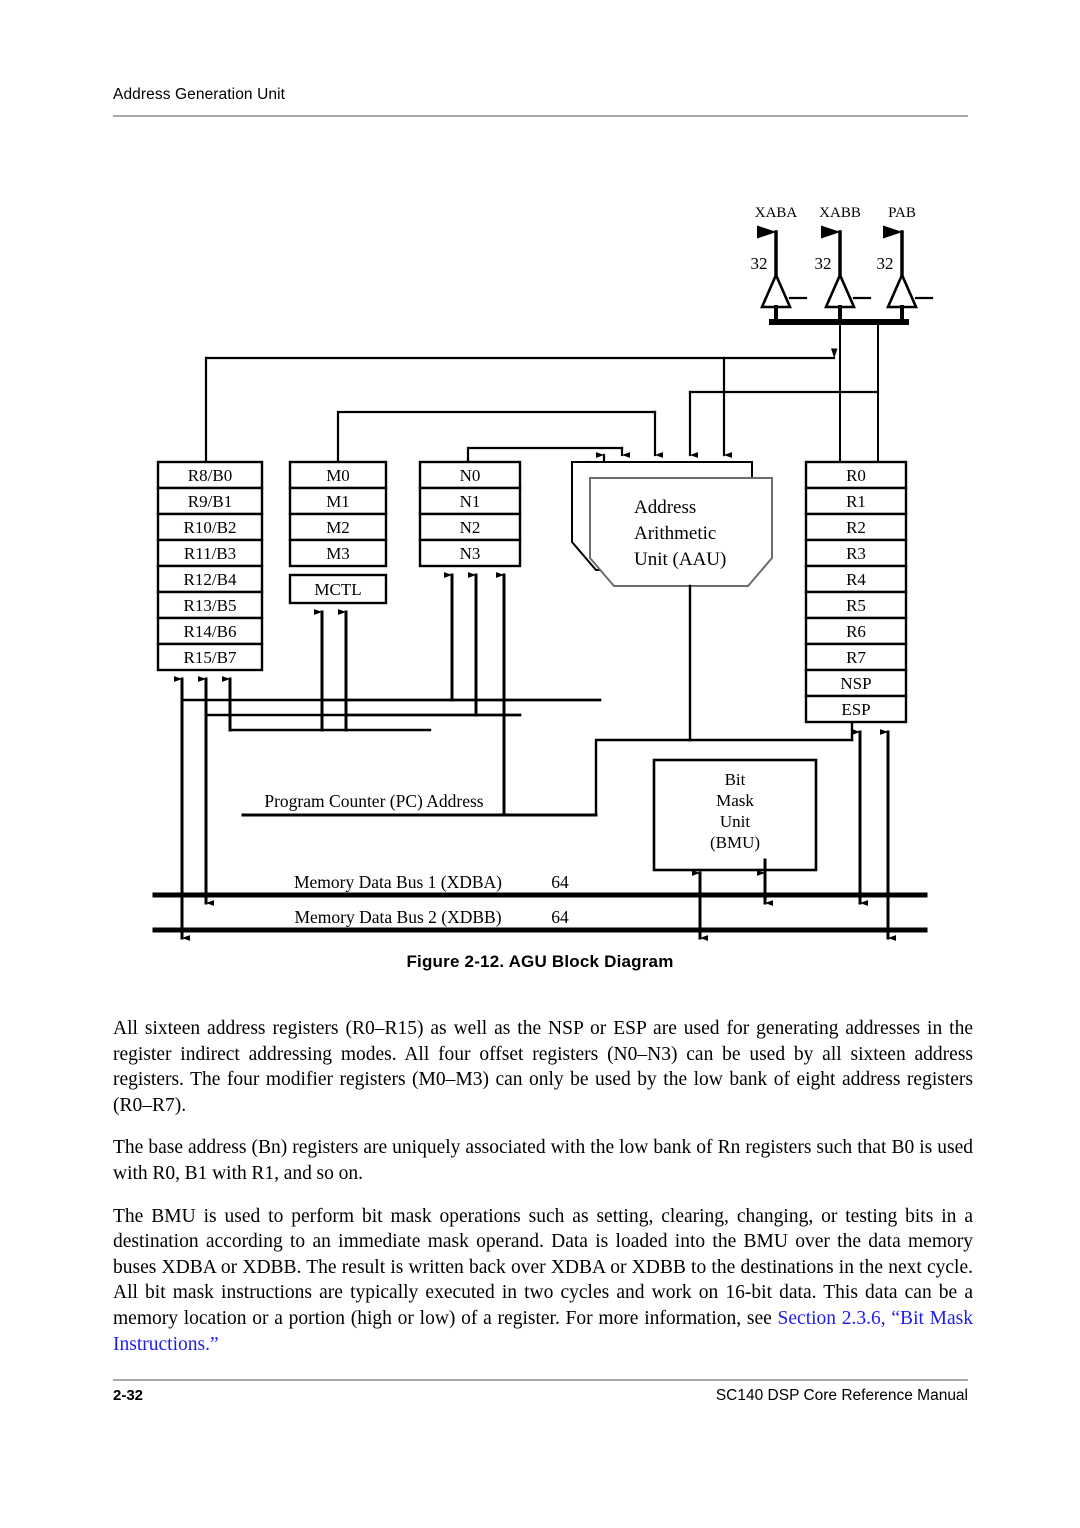  Describe the element at coordinates (735, 779) in the screenshot. I see `bmu-label-line-1: Bit` at that location.